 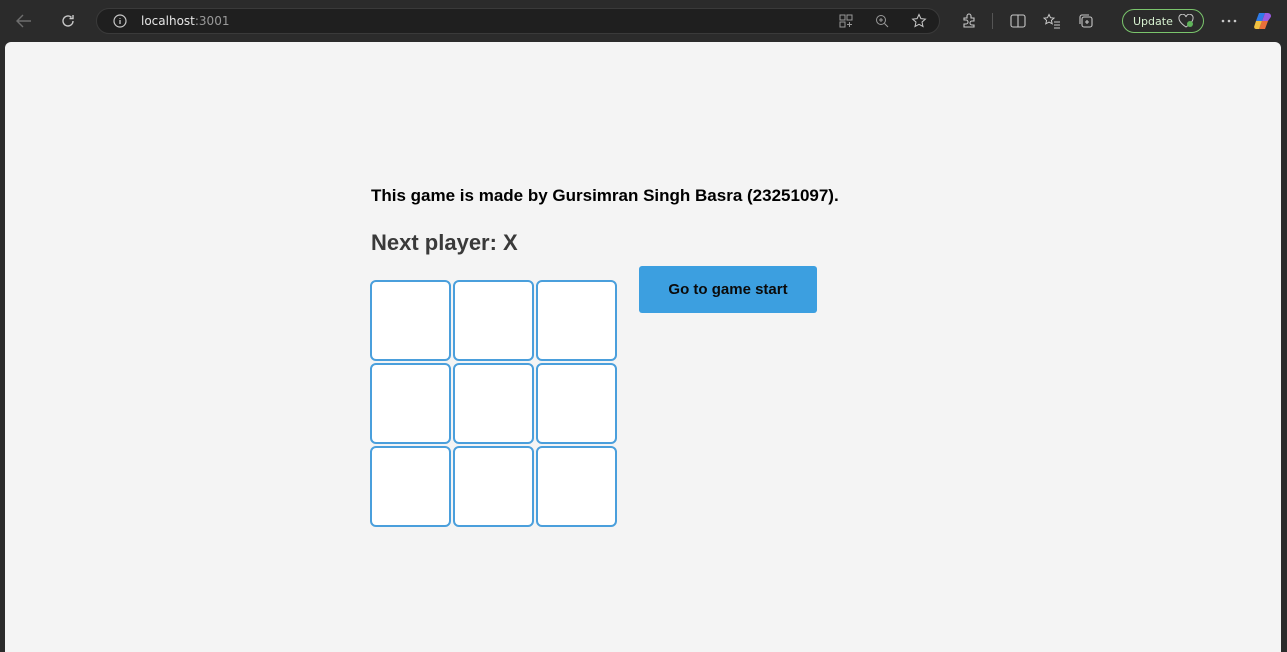 What do you see at coordinates (120, 21) in the screenshot?
I see `site-info-icon` at bounding box center [120, 21].